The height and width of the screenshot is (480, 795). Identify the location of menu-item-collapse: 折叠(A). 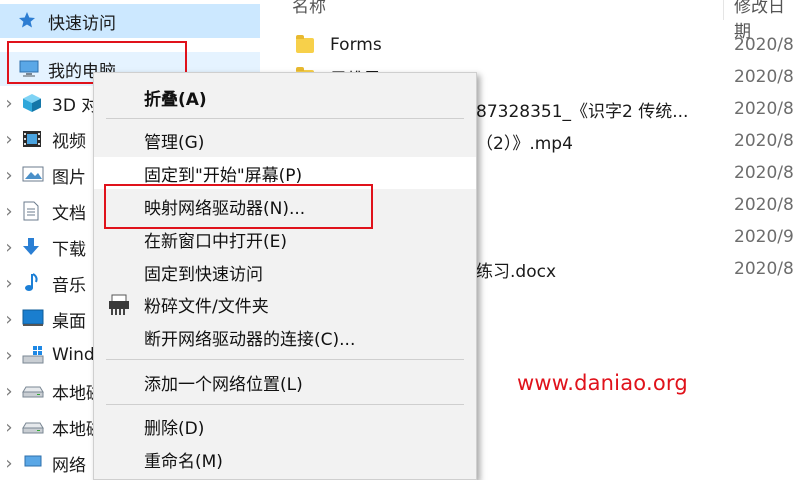
(285, 97).